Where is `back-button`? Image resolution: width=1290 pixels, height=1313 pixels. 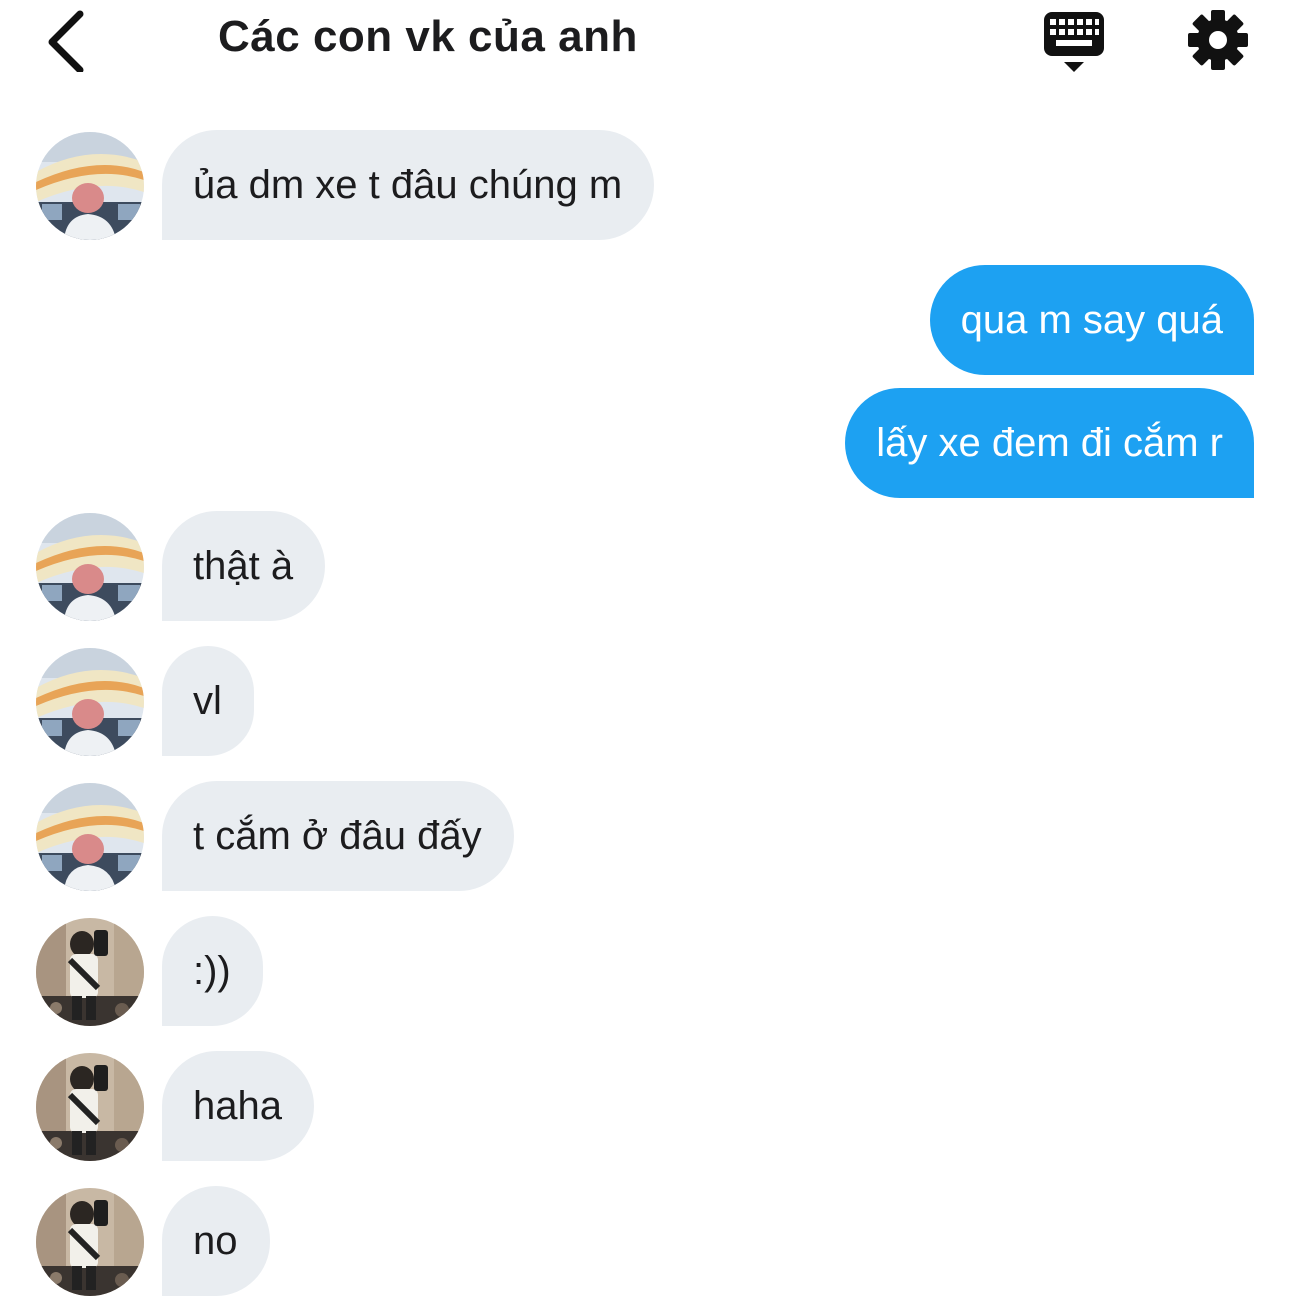
back-button is located at coordinates (68, 40).